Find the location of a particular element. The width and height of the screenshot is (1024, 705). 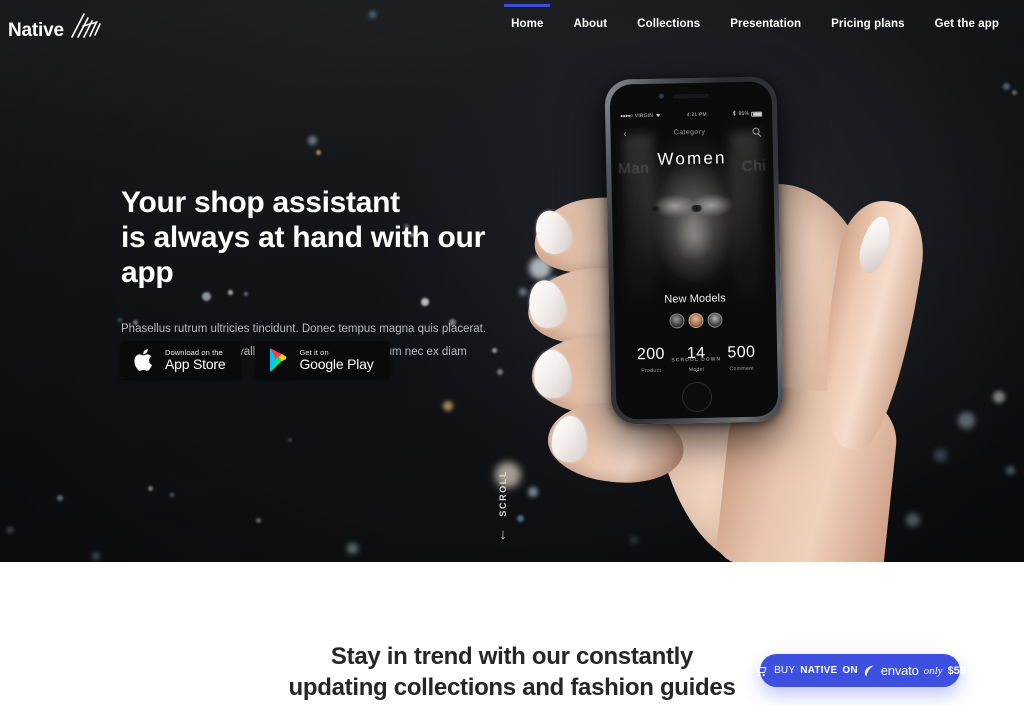

earpiece-speaker is located at coordinates (690, 96).